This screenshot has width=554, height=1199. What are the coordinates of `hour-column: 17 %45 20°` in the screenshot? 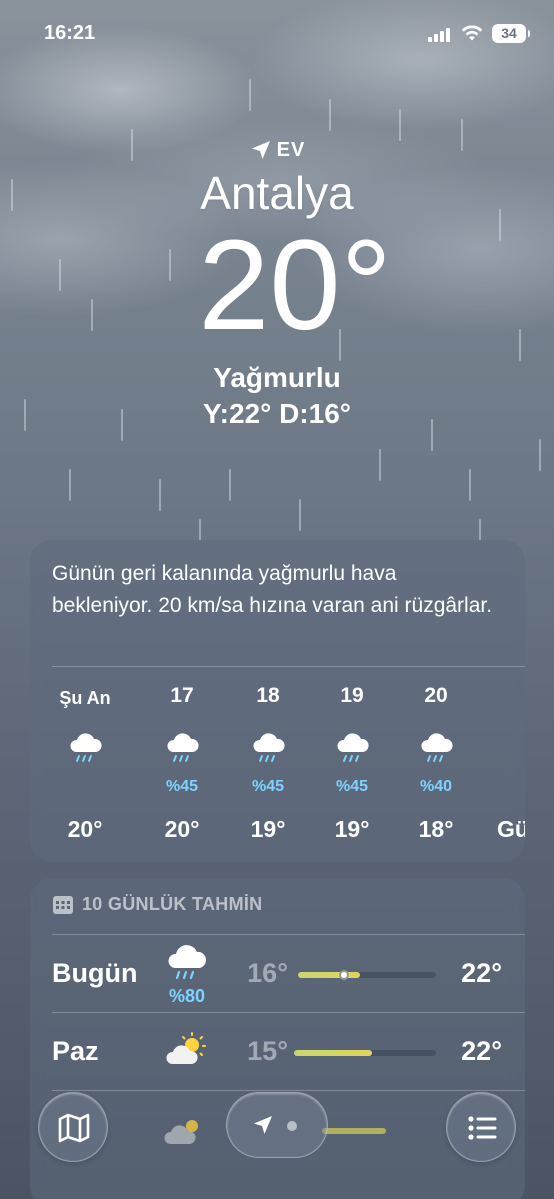 It's located at (182, 769).